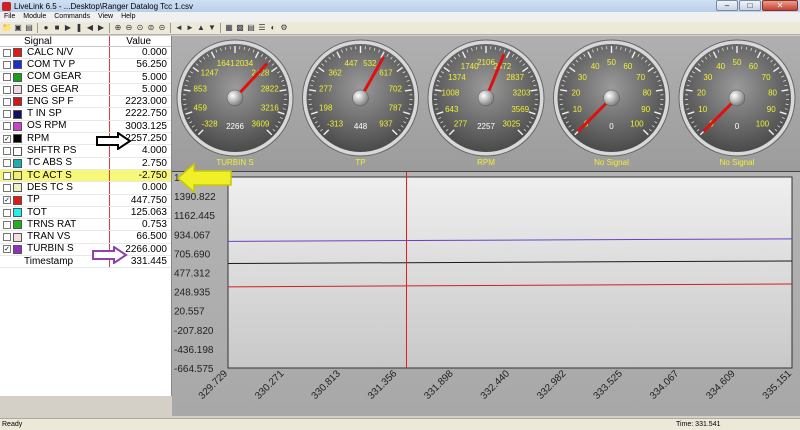  What do you see at coordinates (750, 5) in the screenshot?
I see `maximize-button: □` at bounding box center [750, 5].